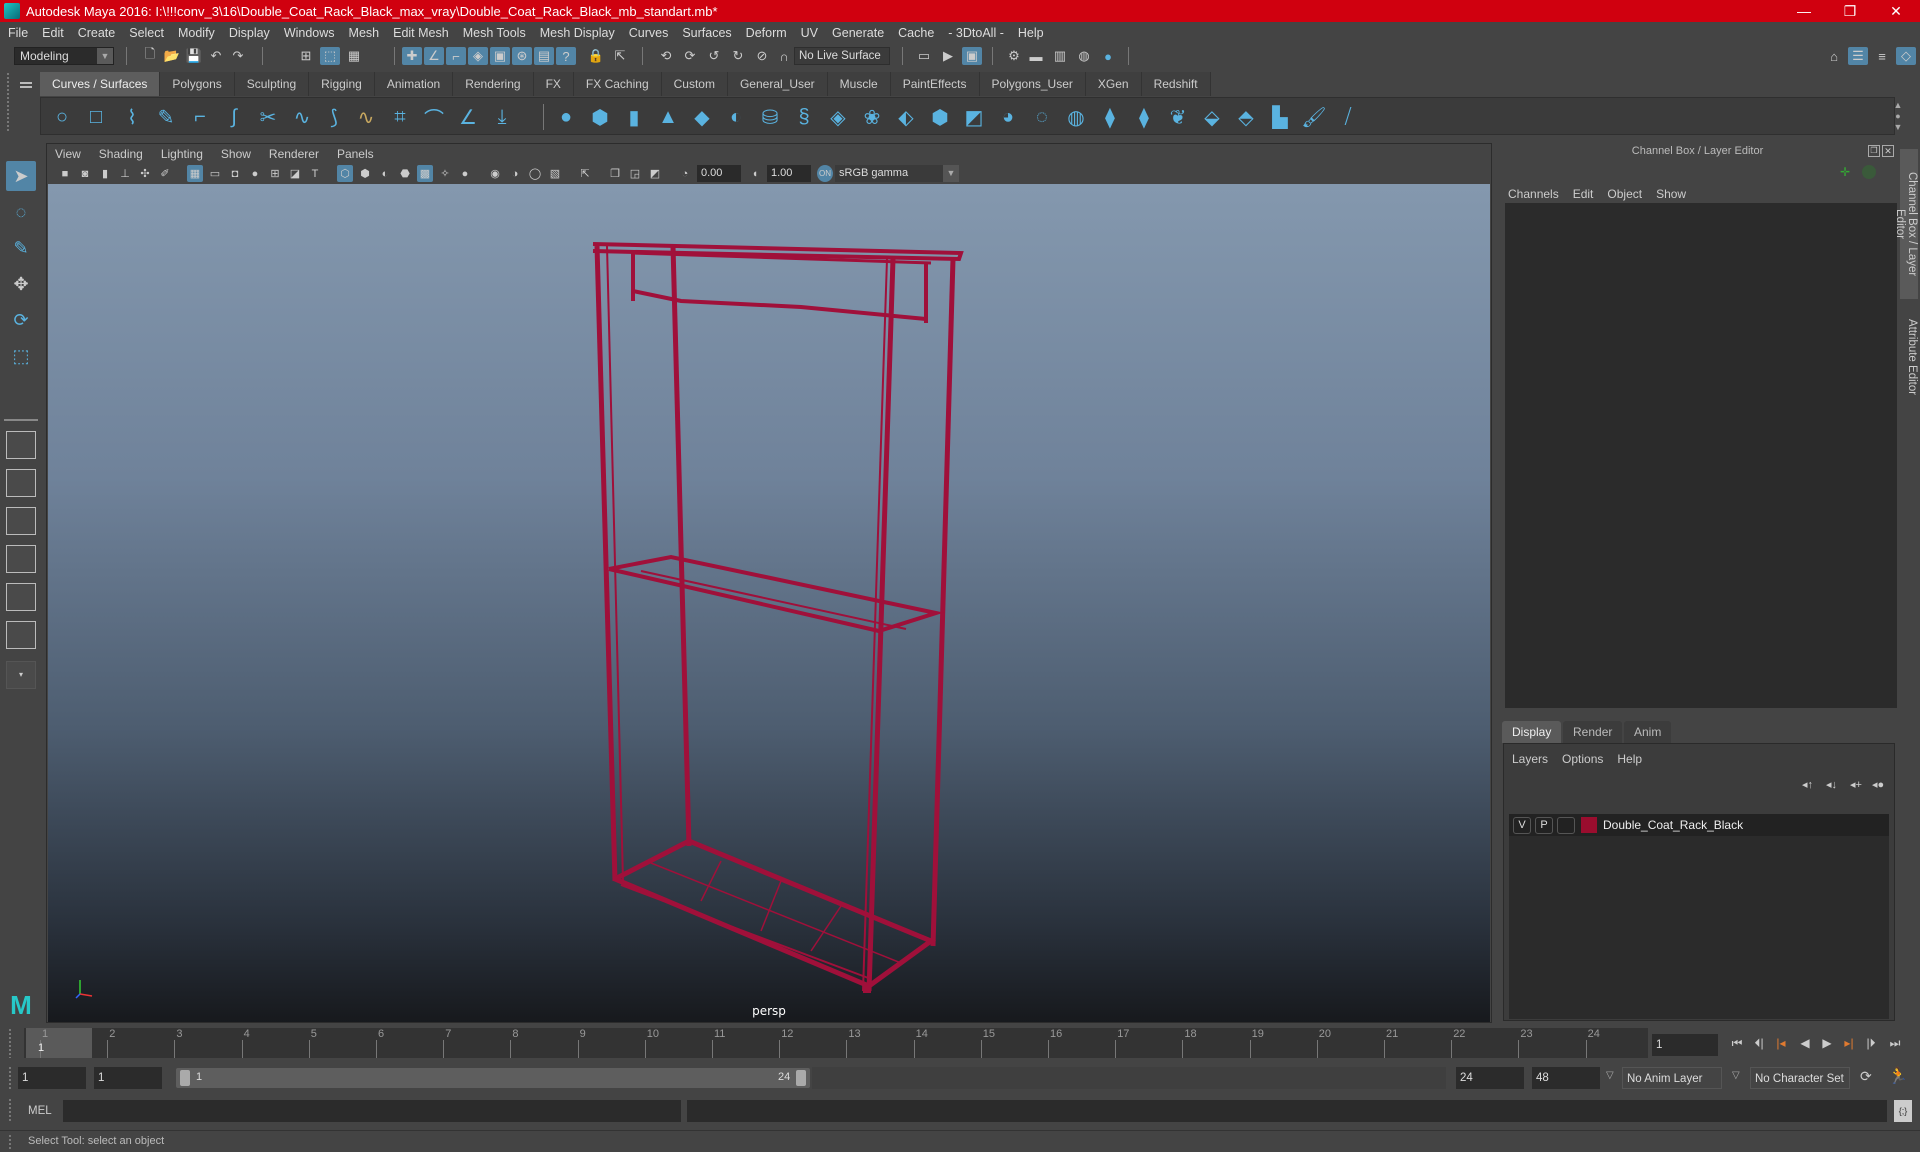 Image resolution: width=1920 pixels, height=1152 pixels. Describe the element at coordinates (1544, 825) in the screenshot. I see `layer-playback-toggle: P` at that location.